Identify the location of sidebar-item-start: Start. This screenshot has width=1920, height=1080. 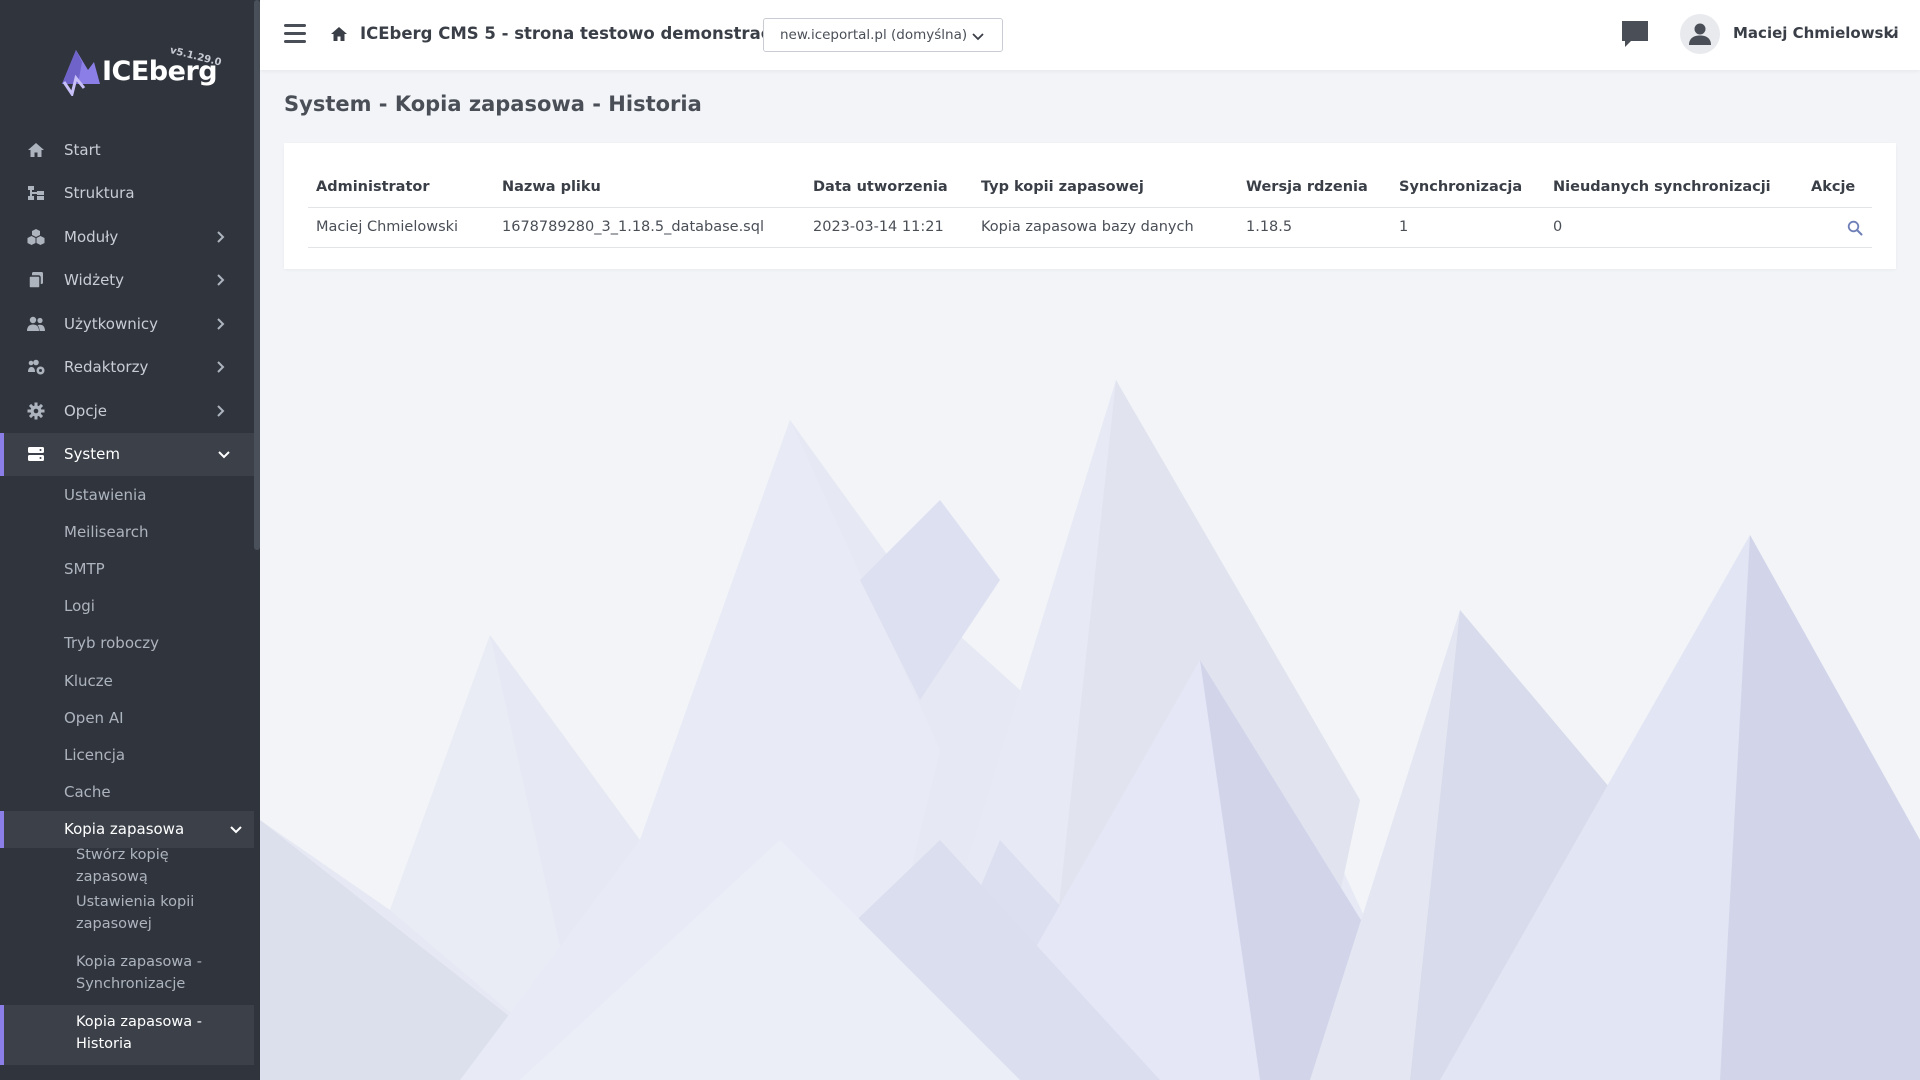
(127, 150).